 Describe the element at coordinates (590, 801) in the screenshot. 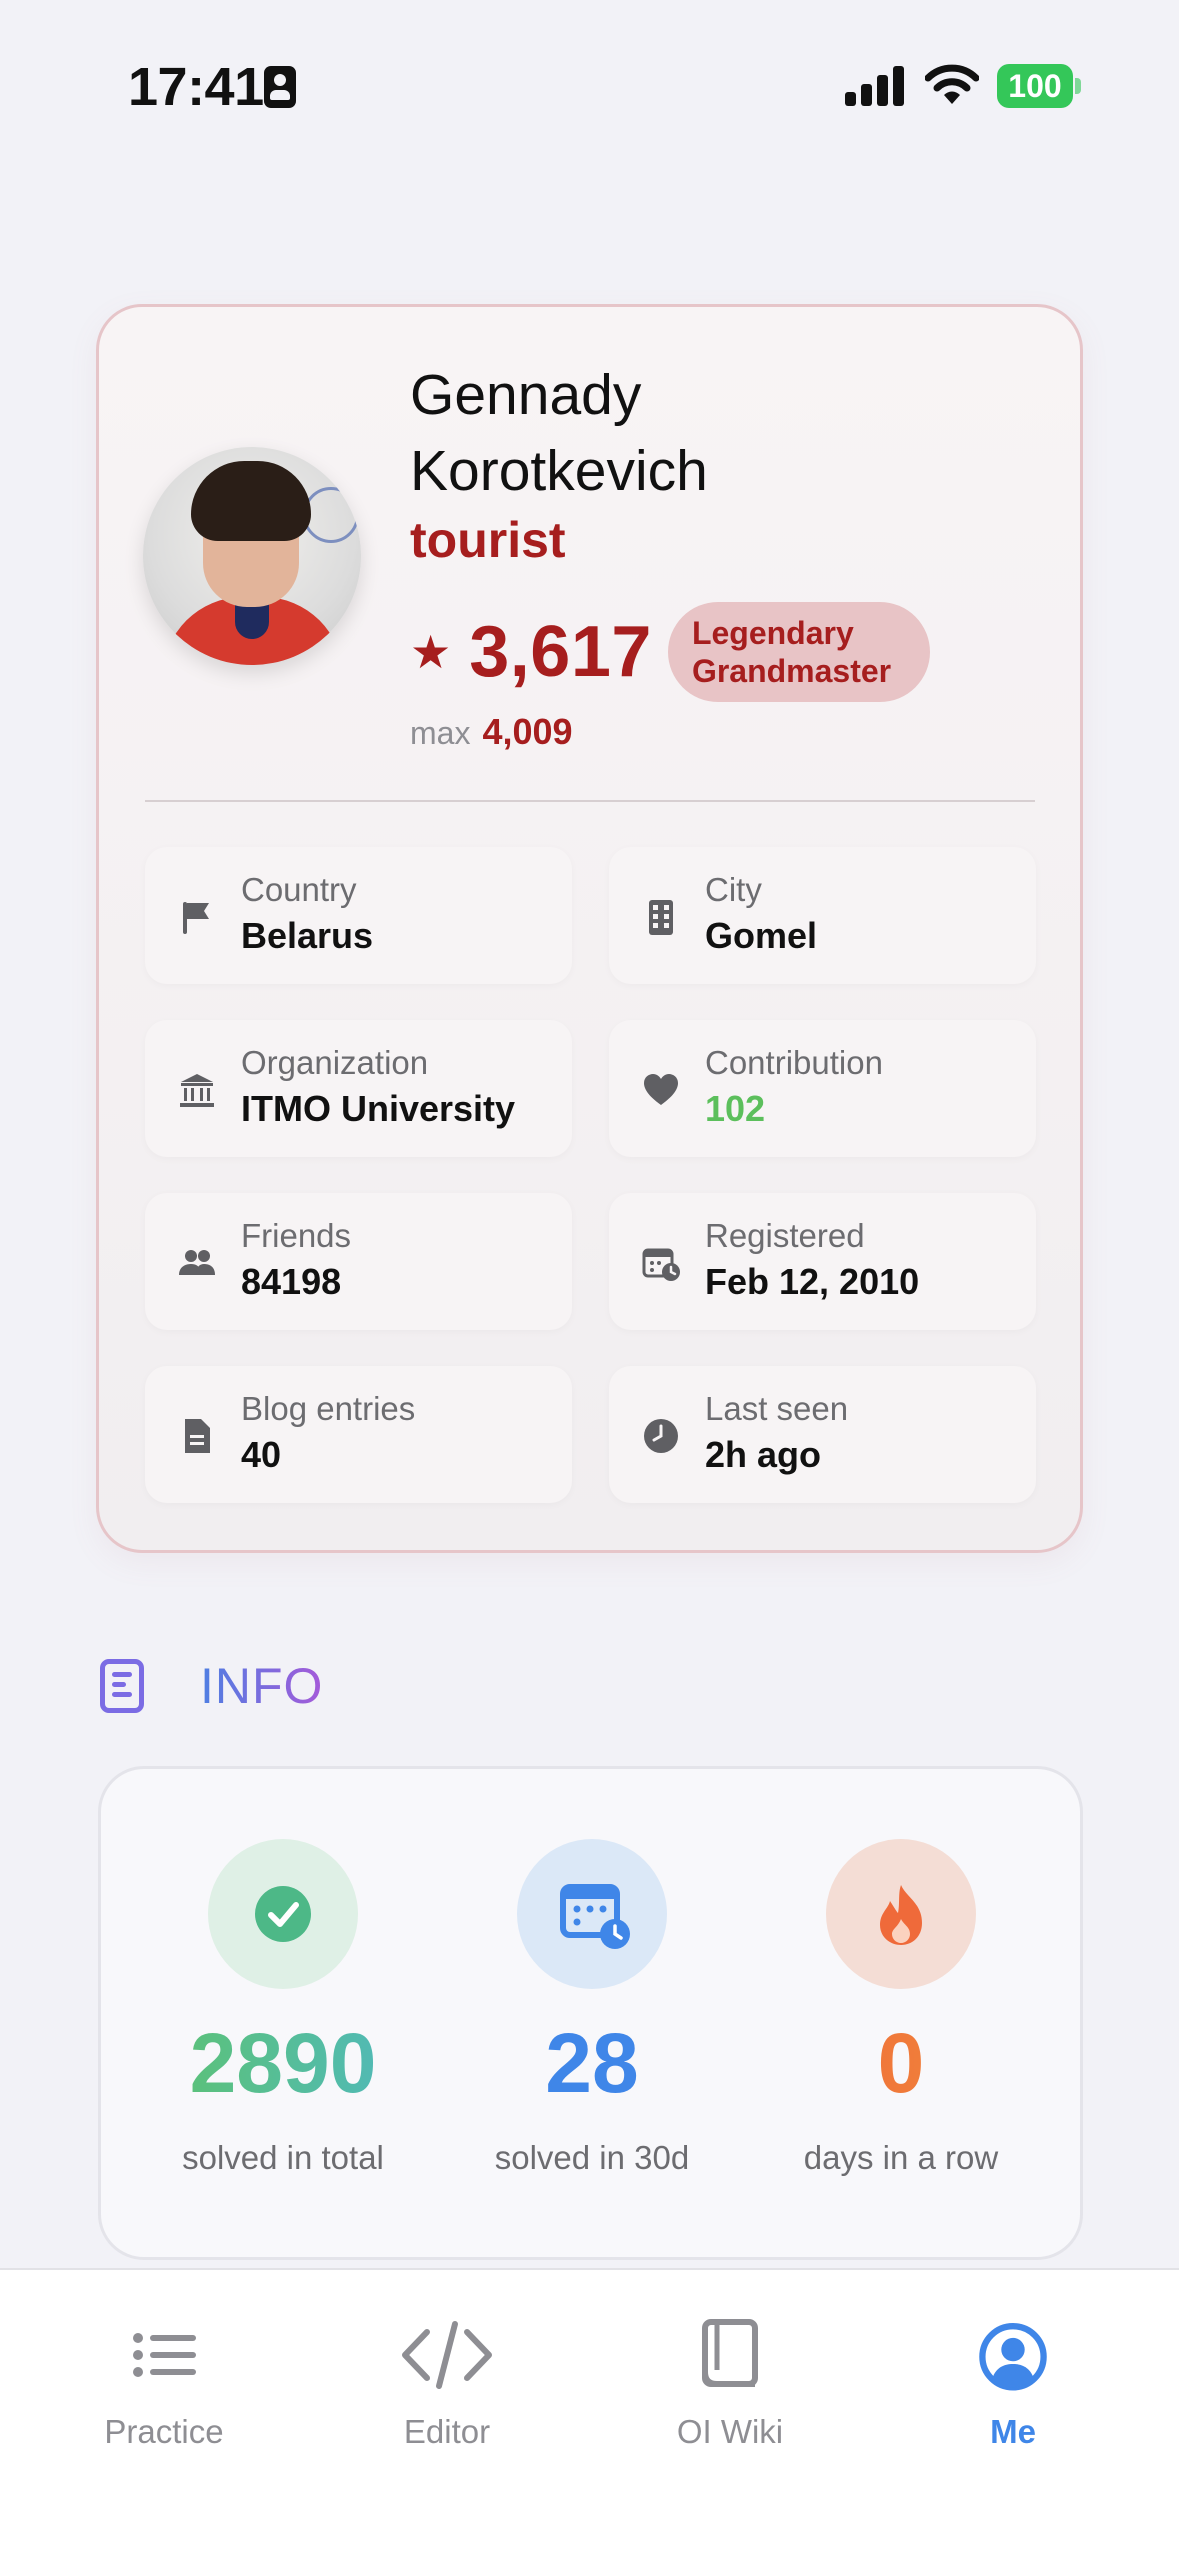

I see `divider` at that location.